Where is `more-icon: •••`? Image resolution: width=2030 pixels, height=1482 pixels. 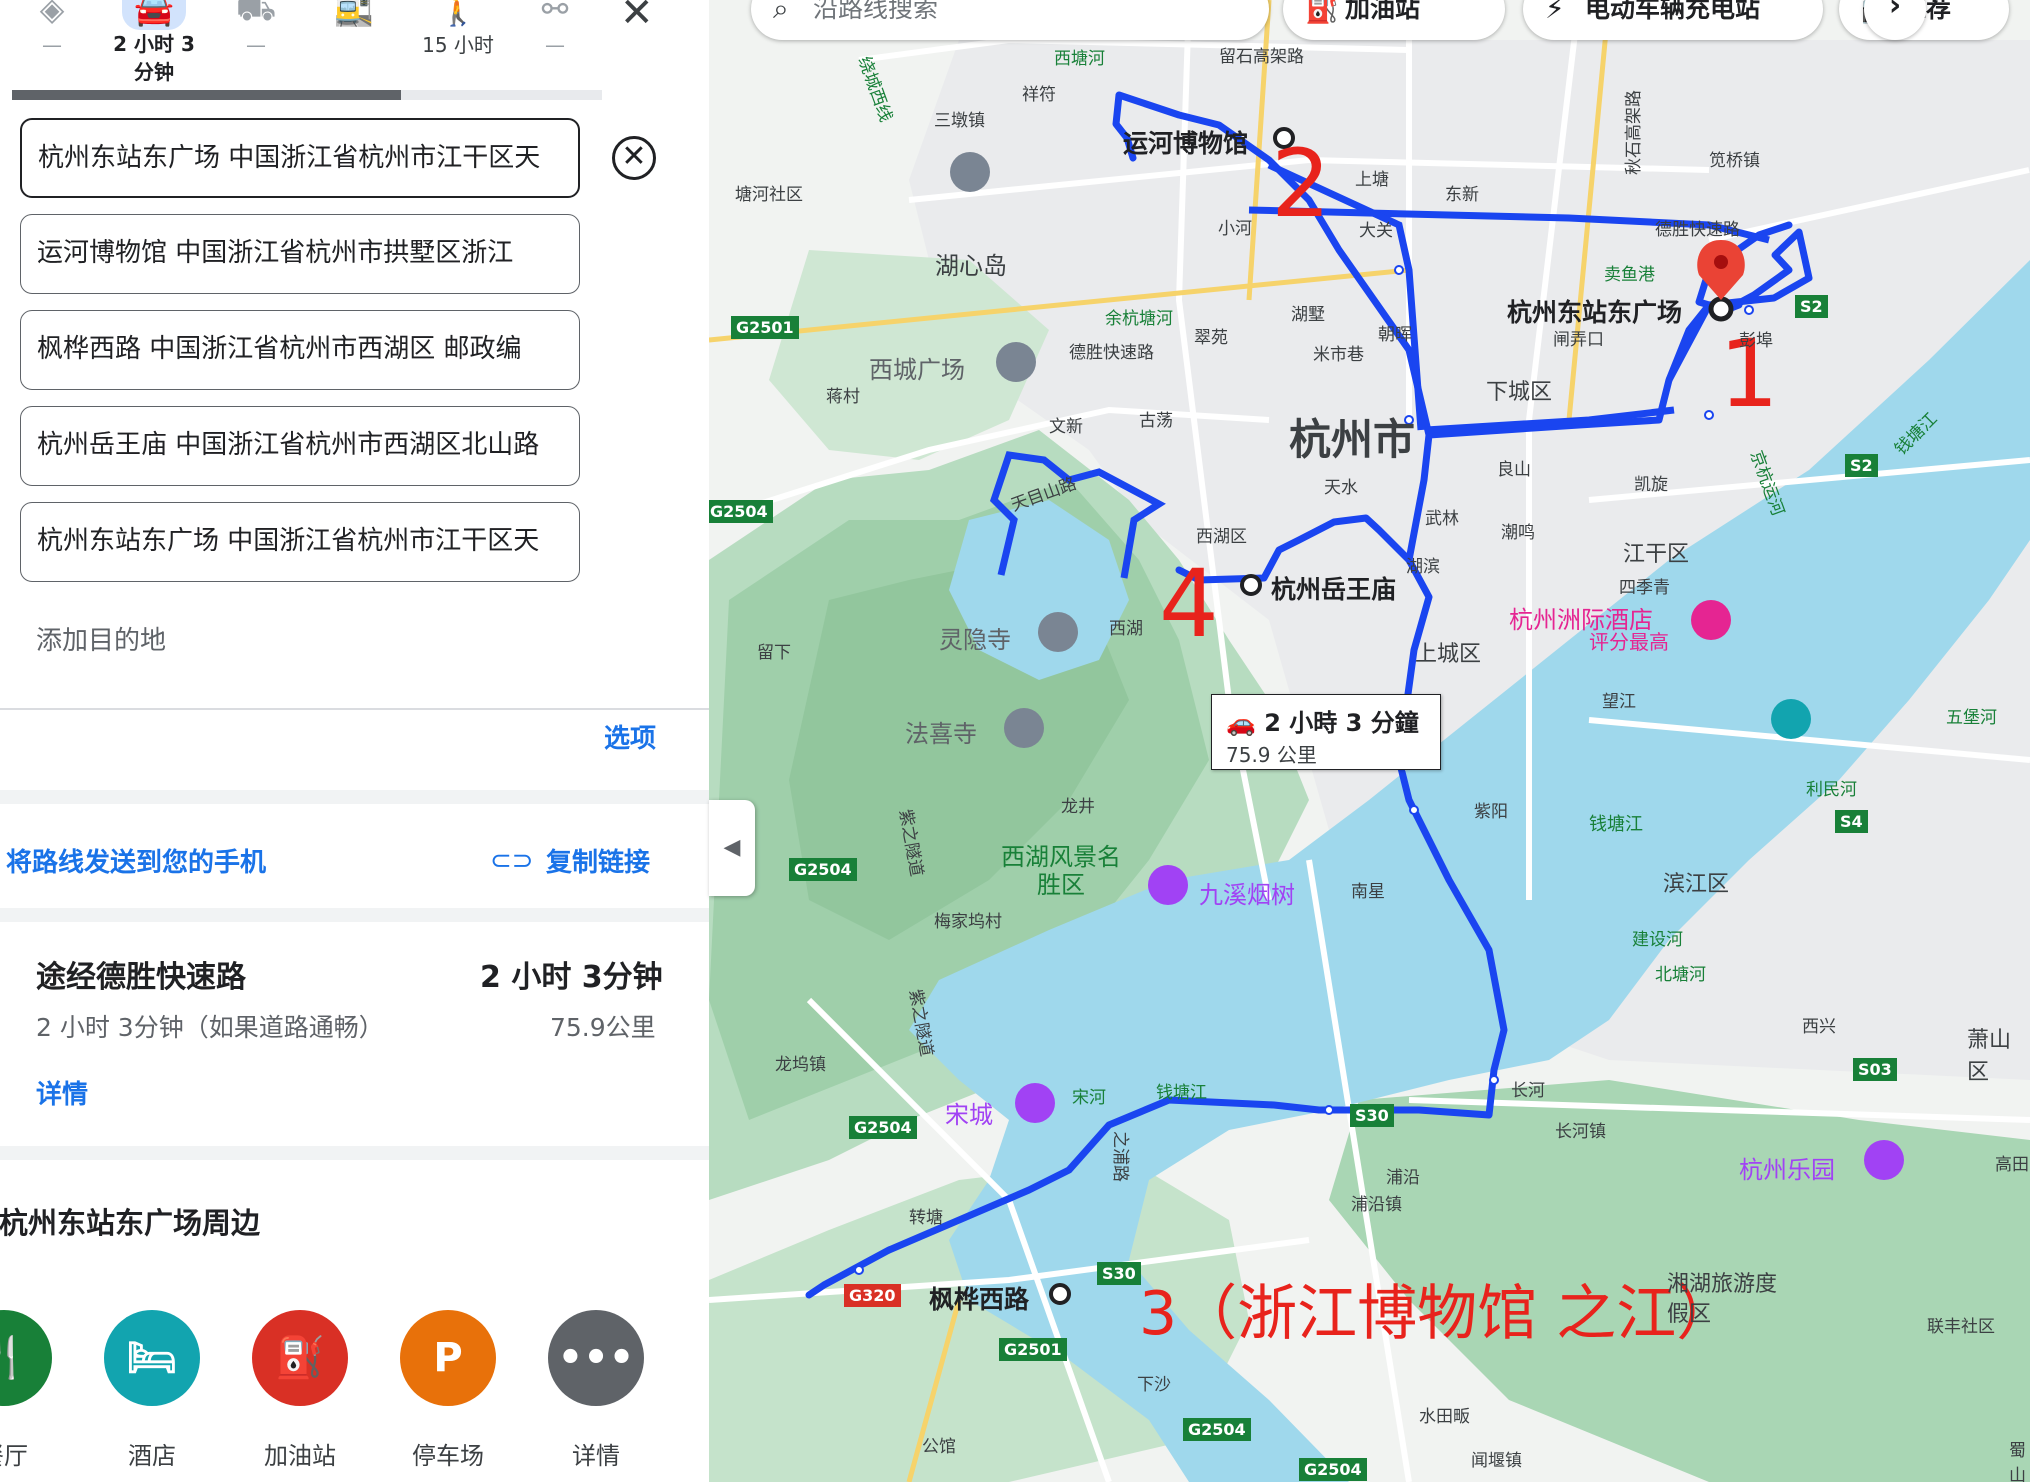
more-icon: ••• is located at coordinates (596, 1358).